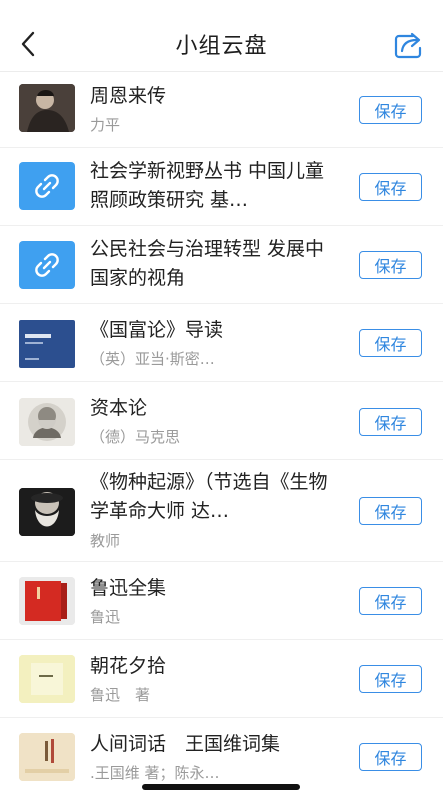 The image size is (443, 801). What do you see at coordinates (221, 679) in the screenshot?
I see `list-item: 朝花夕拾 鲁迅 著 保存` at bounding box center [221, 679].